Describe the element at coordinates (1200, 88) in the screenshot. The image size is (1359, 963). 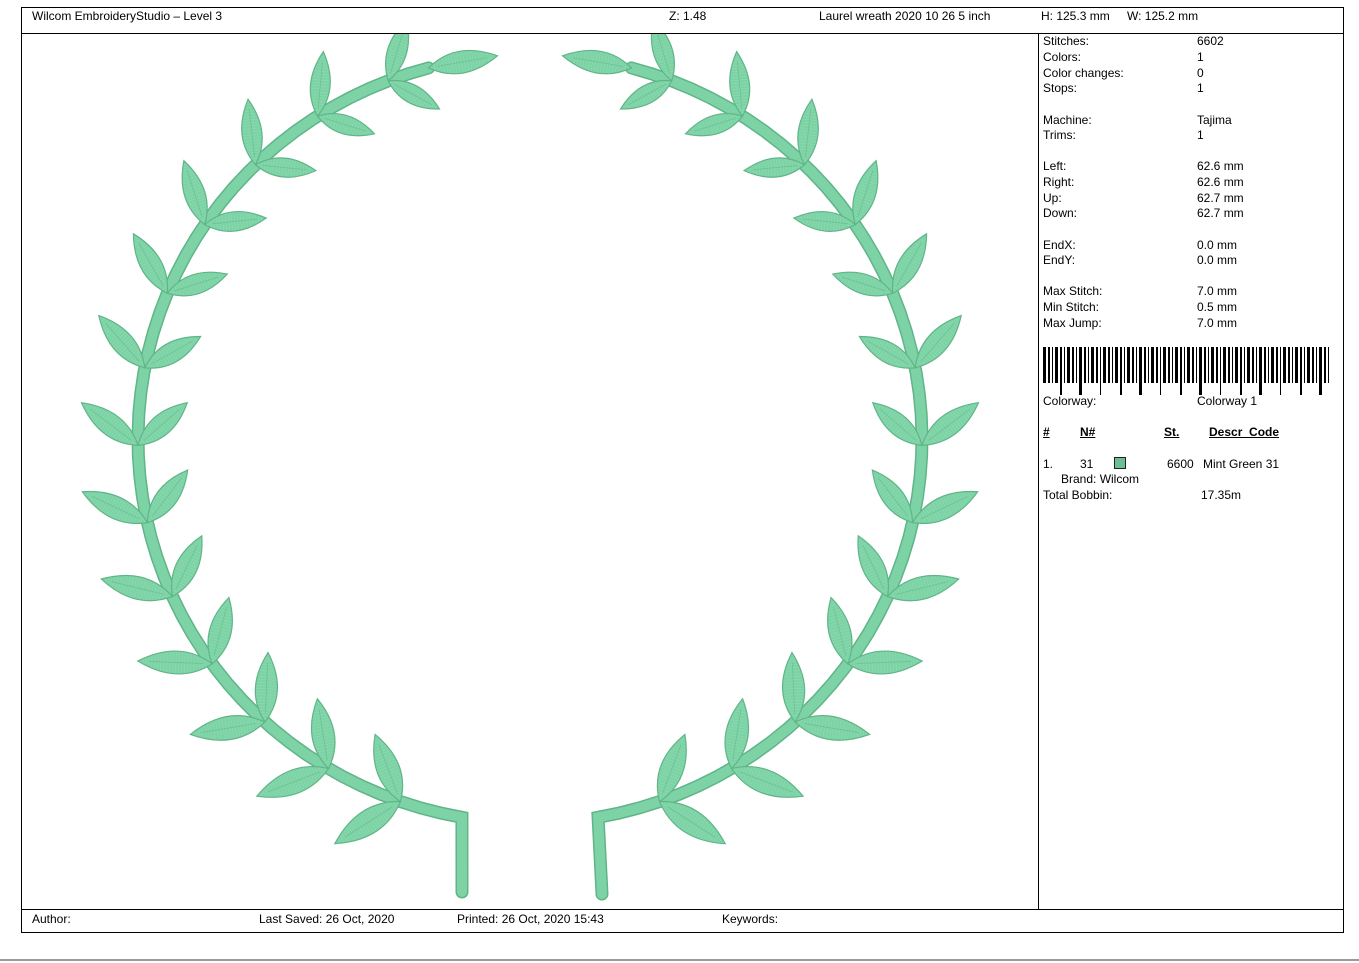
I see `stops-value: 1` at that location.